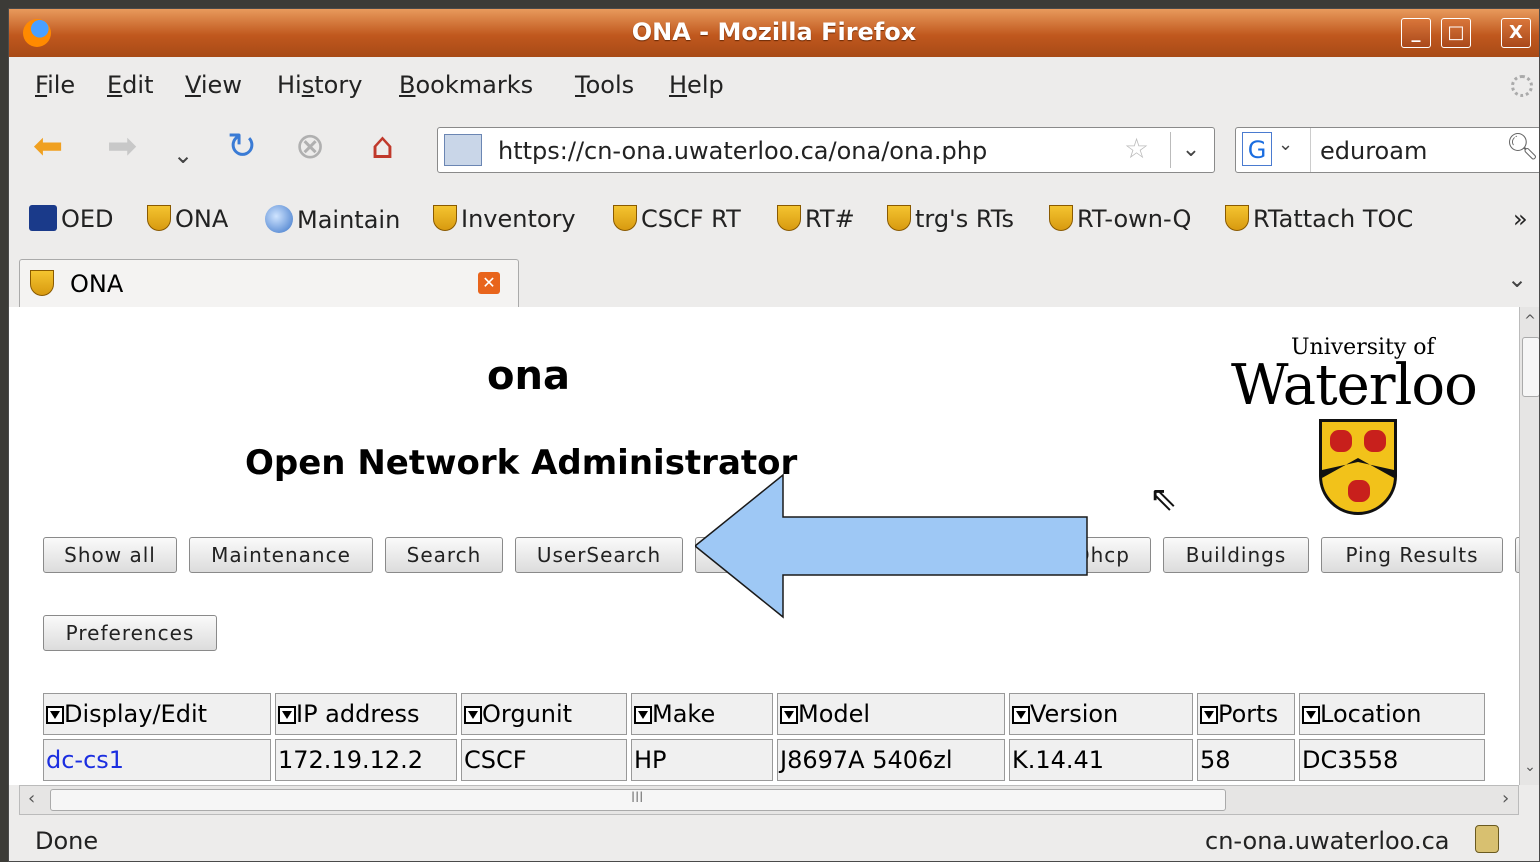  What do you see at coordinates (696, 85) in the screenshot?
I see `menu-help: Help` at bounding box center [696, 85].